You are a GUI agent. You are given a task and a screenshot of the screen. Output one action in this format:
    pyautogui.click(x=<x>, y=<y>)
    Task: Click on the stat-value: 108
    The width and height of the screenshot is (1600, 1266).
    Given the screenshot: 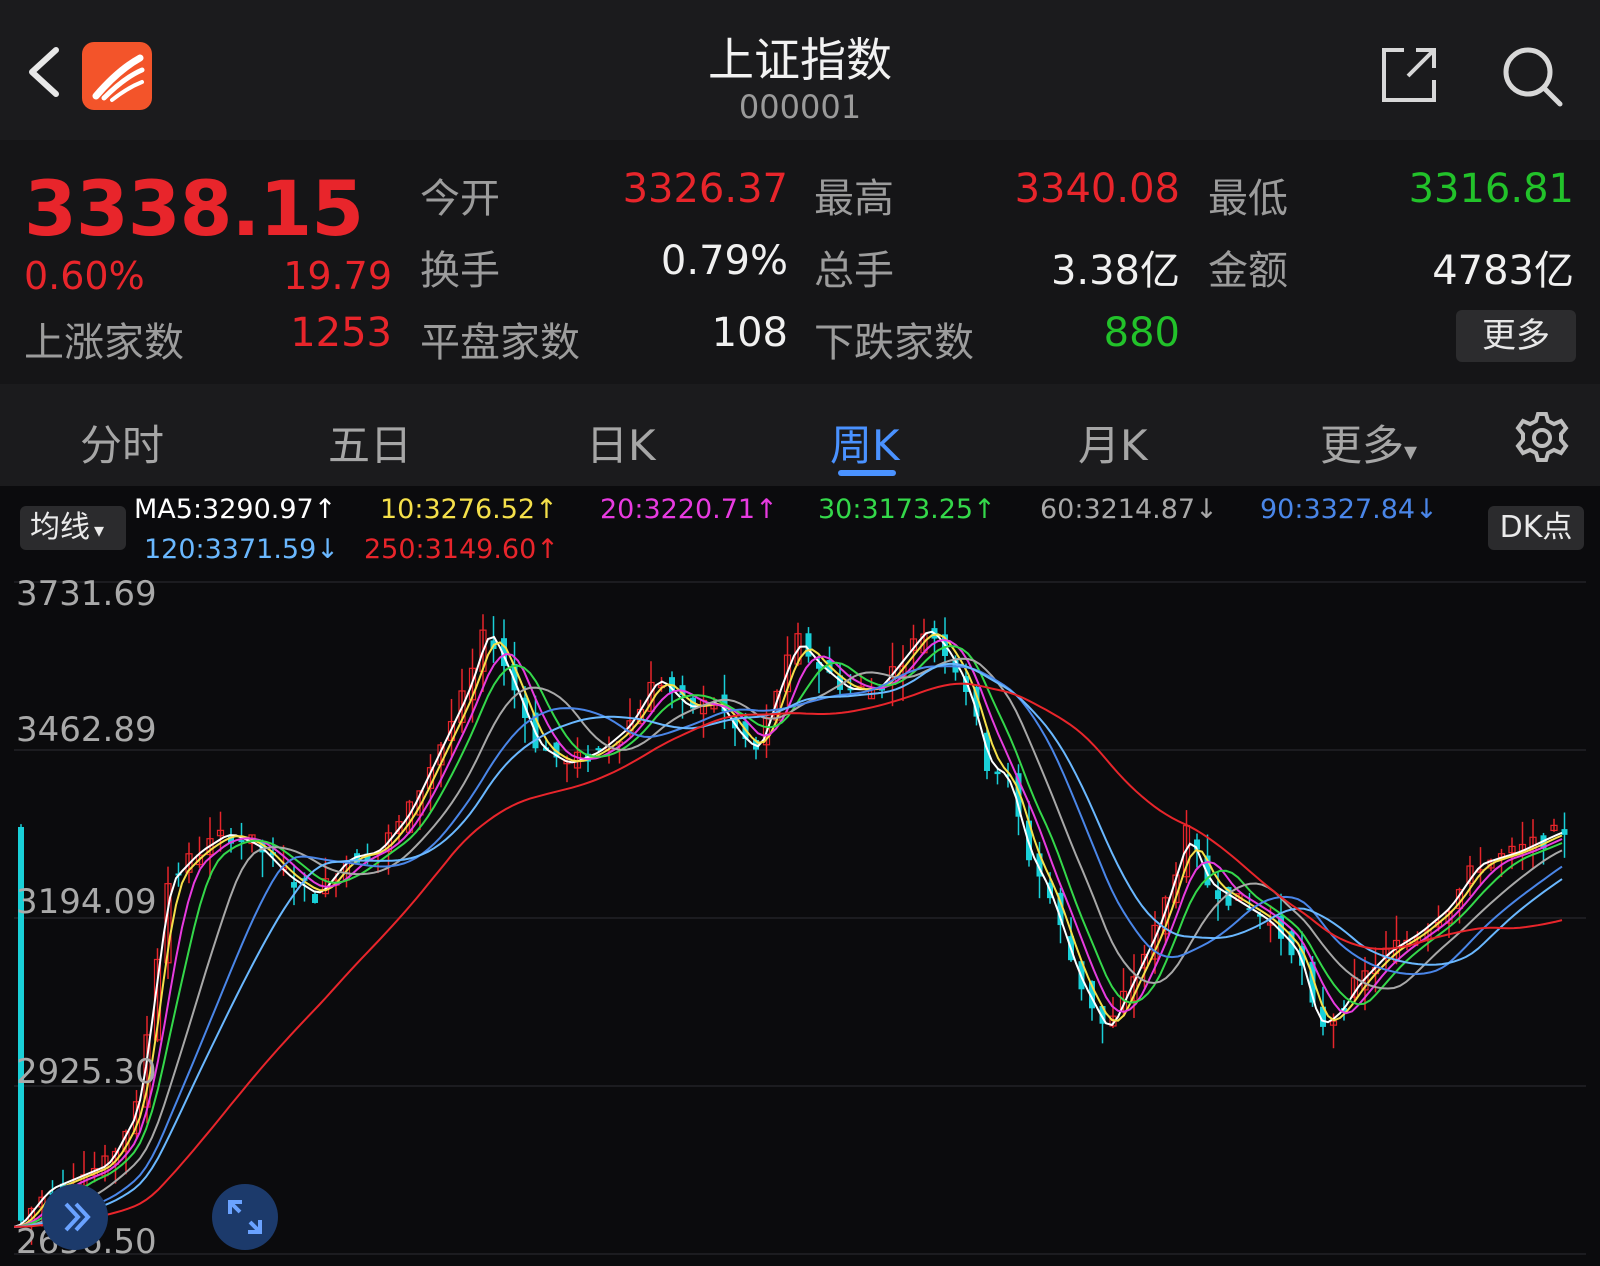 What is the action you would take?
    pyautogui.click(x=749, y=333)
    